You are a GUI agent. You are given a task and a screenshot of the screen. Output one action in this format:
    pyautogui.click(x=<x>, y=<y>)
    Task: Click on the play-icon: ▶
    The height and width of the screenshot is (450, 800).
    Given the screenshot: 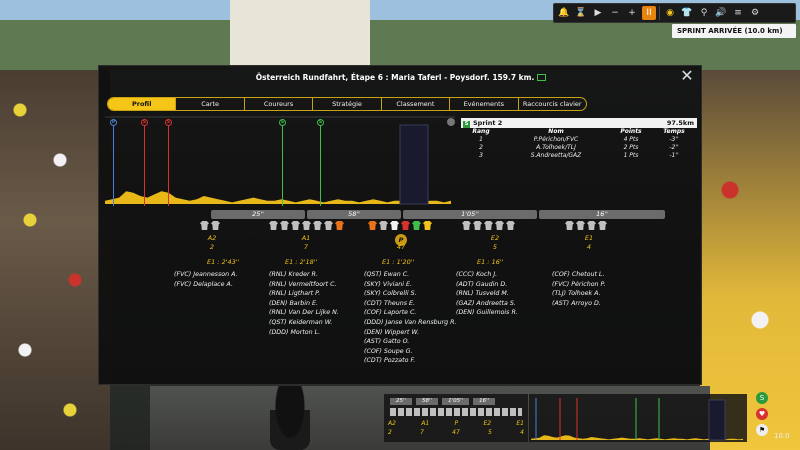 What is the action you would take?
    pyautogui.click(x=598, y=13)
    